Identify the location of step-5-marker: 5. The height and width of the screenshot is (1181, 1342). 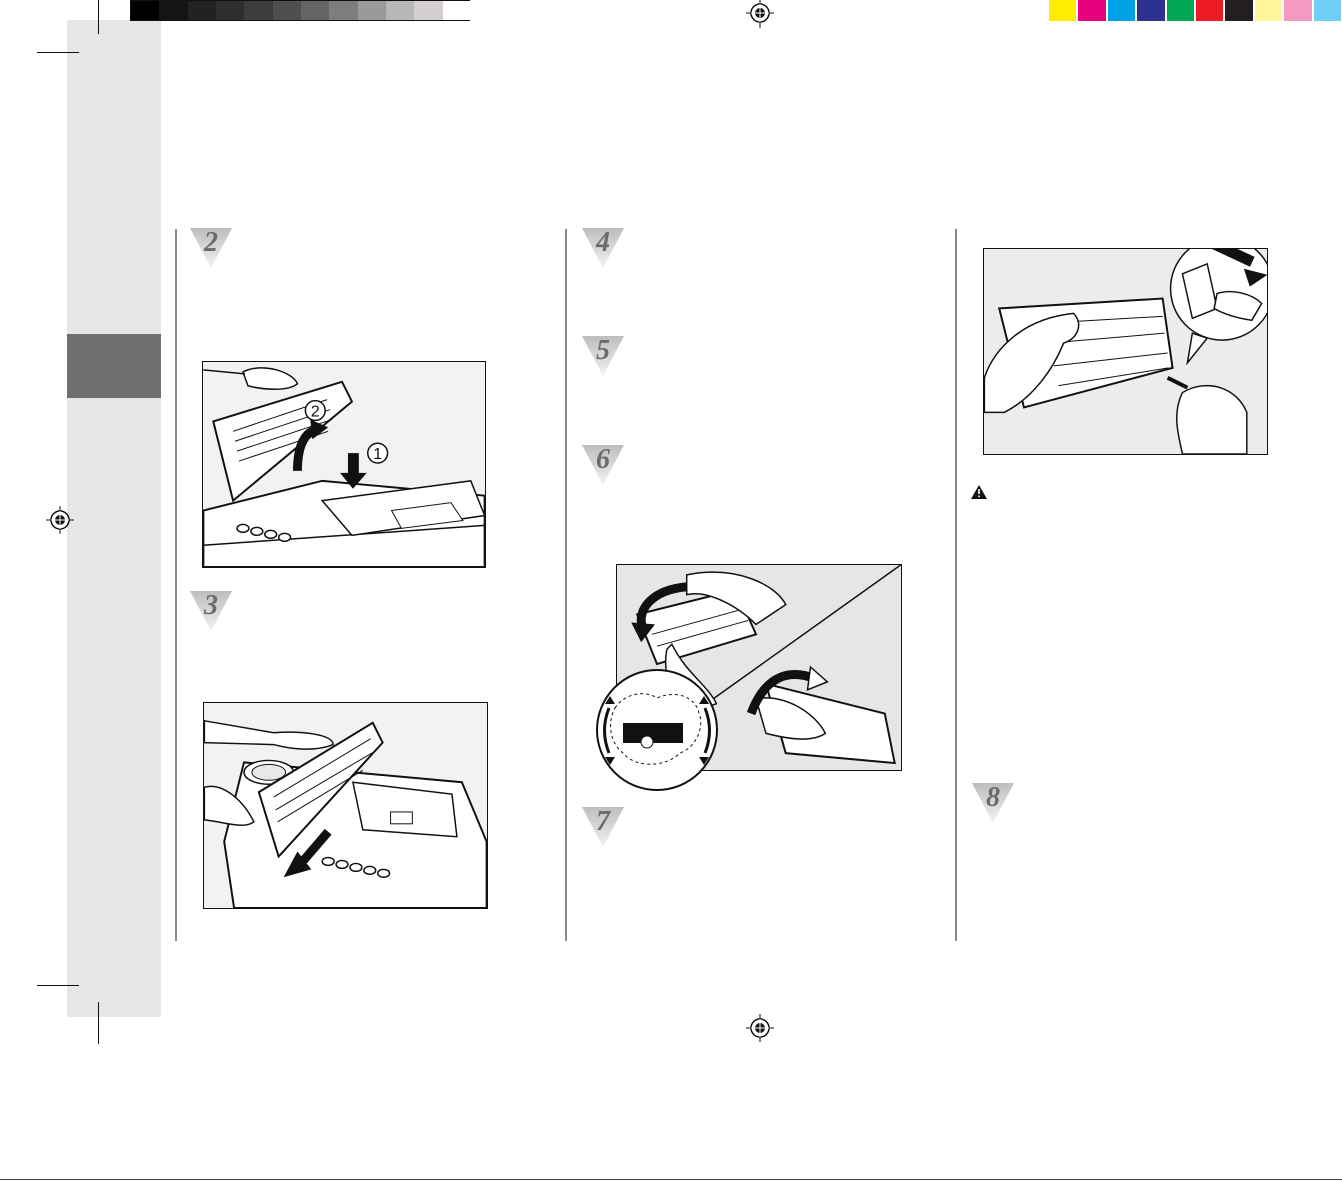
(603, 356).